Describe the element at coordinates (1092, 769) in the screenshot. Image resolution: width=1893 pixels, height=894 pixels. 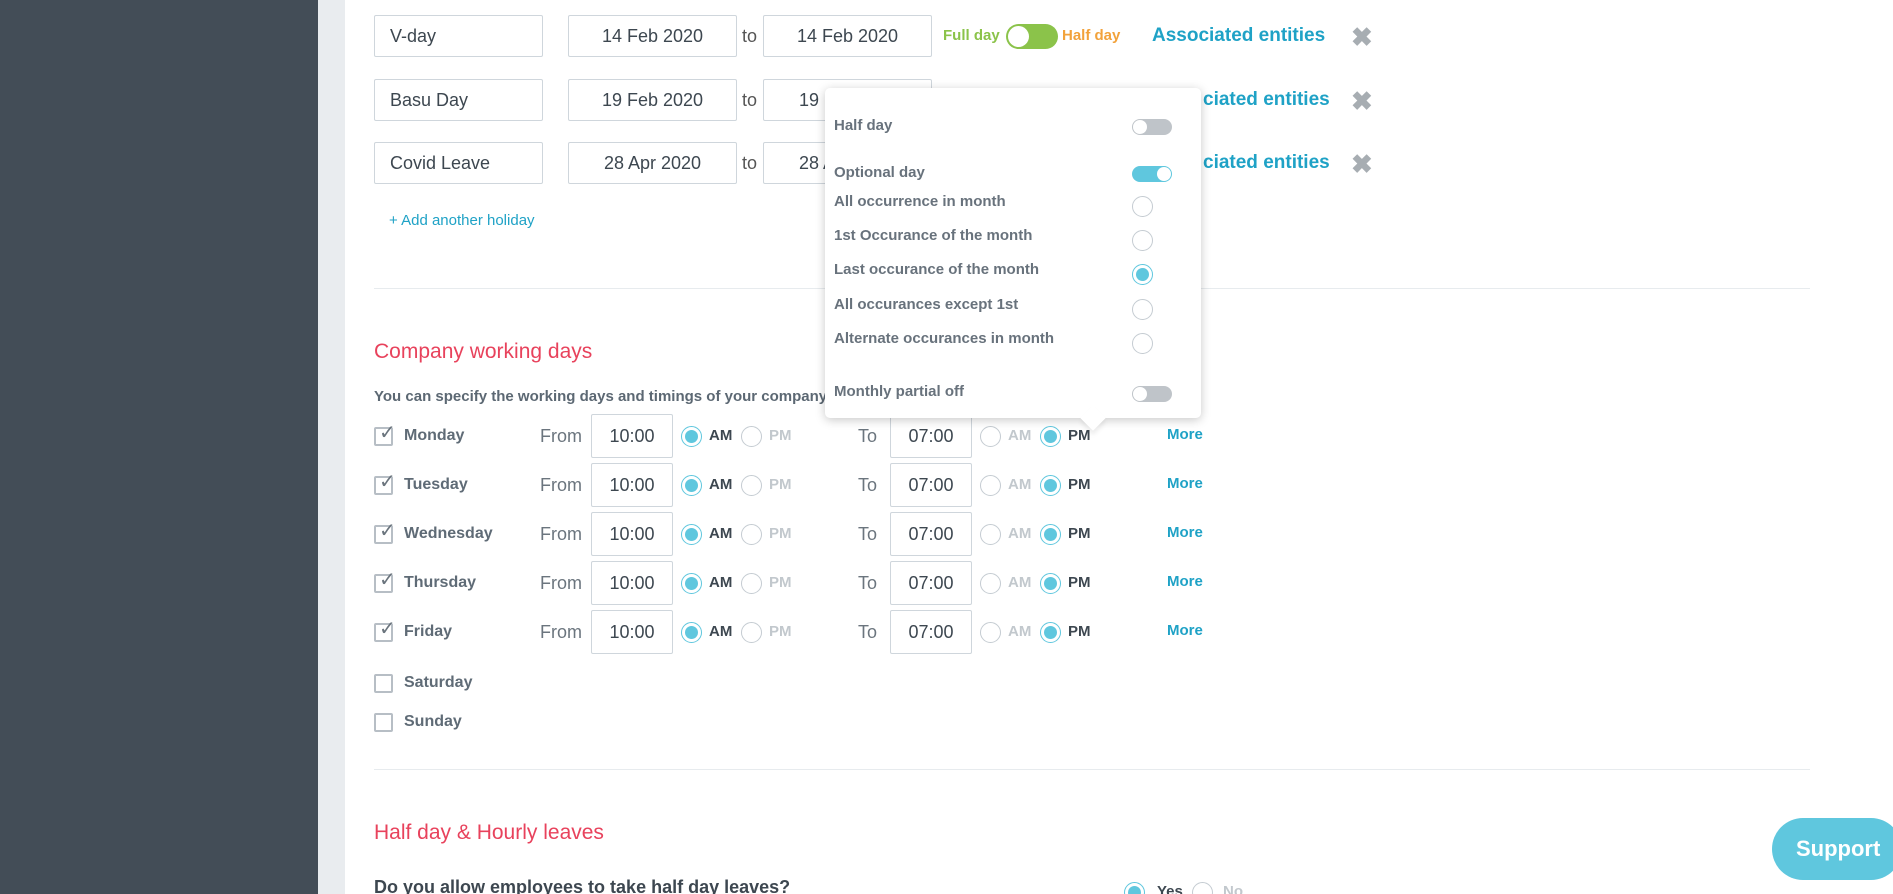
I see `divider` at that location.